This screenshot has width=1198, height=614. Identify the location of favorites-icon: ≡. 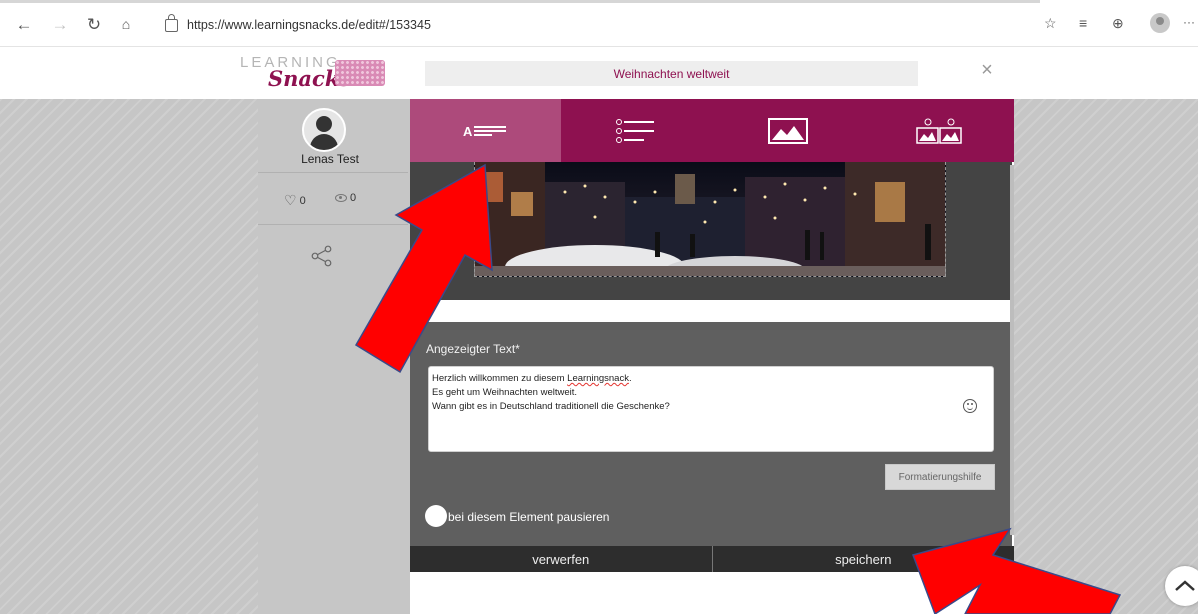
(1083, 23).